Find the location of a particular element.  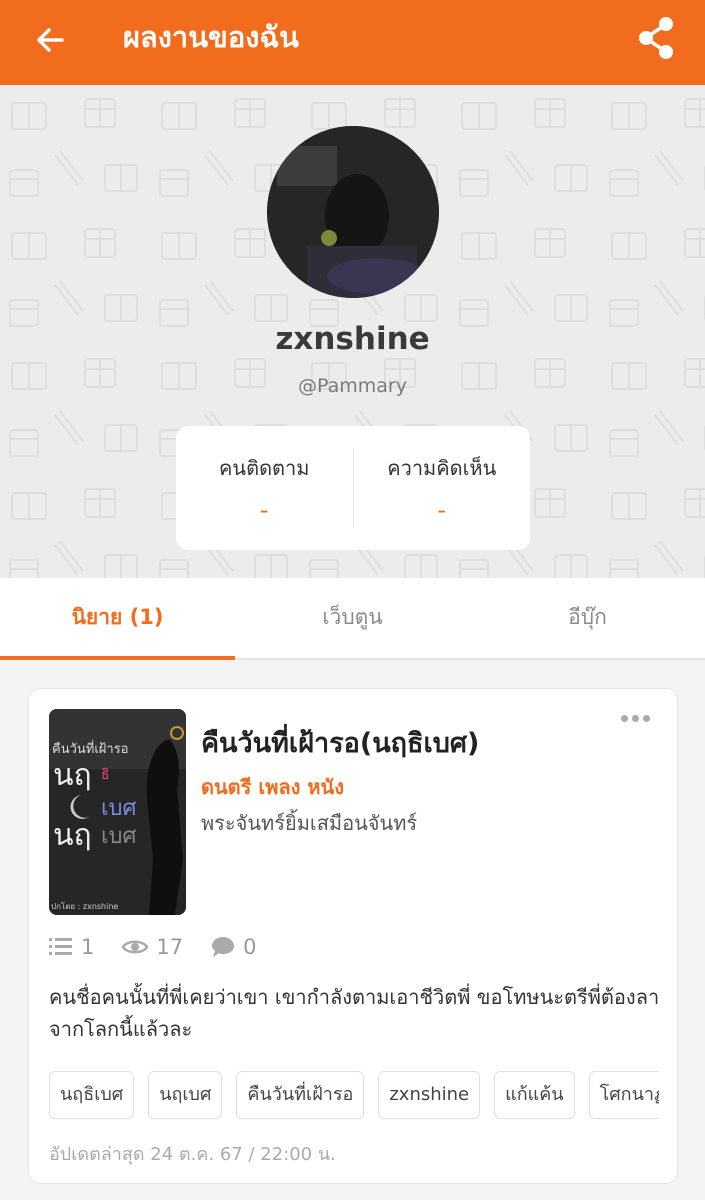

cover-title: คืนวันที่เฝ้ารอ is located at coordinates (90, 748).